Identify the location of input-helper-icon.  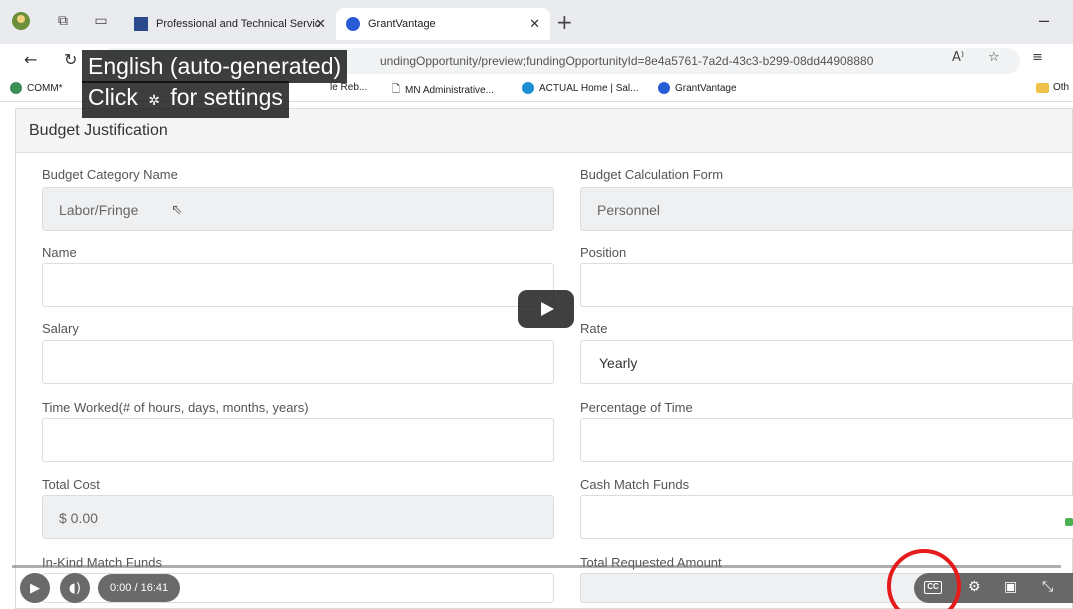
(1069, 522).